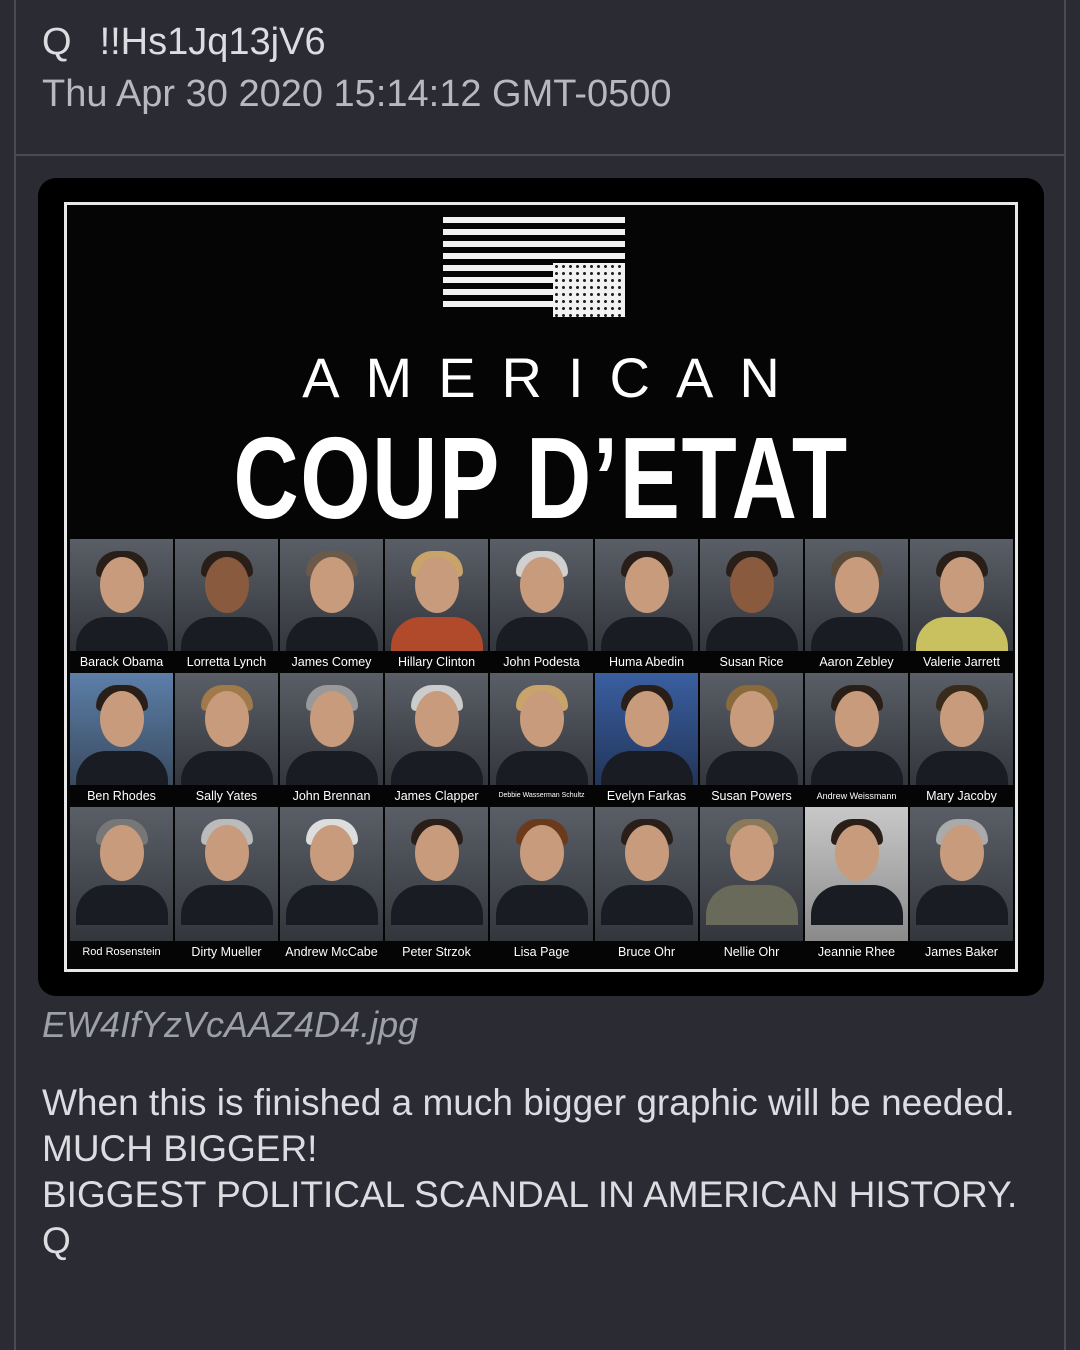 This screenshot has height=1350, width=1080. What do you see at coordinates (856, 952) in the screenshot?
I see `portrait-name: Jeannie Rhee` at bounding box center [856, 952].